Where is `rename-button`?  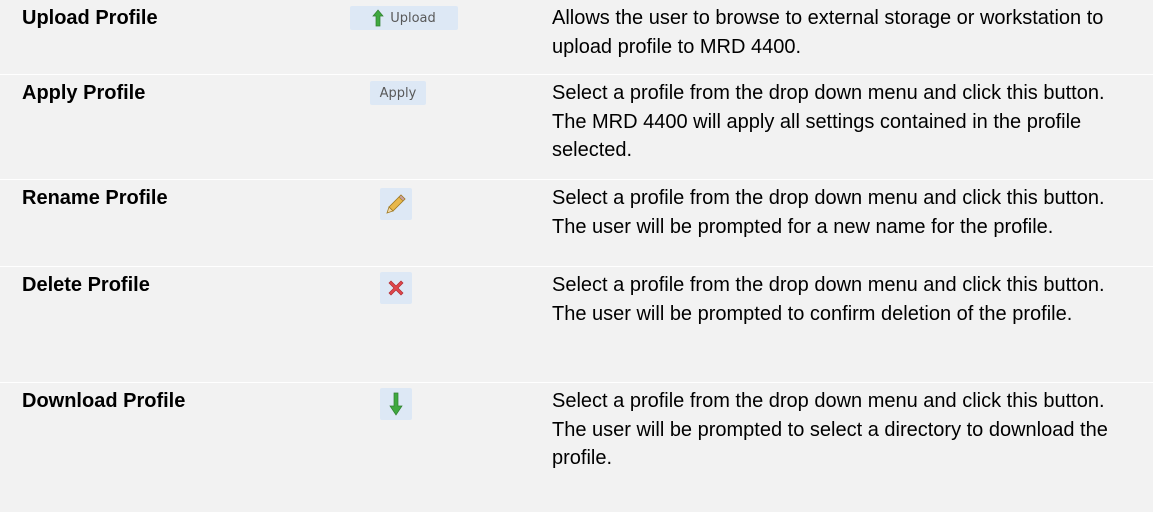 rename-button is located at coordinates (396, 204).